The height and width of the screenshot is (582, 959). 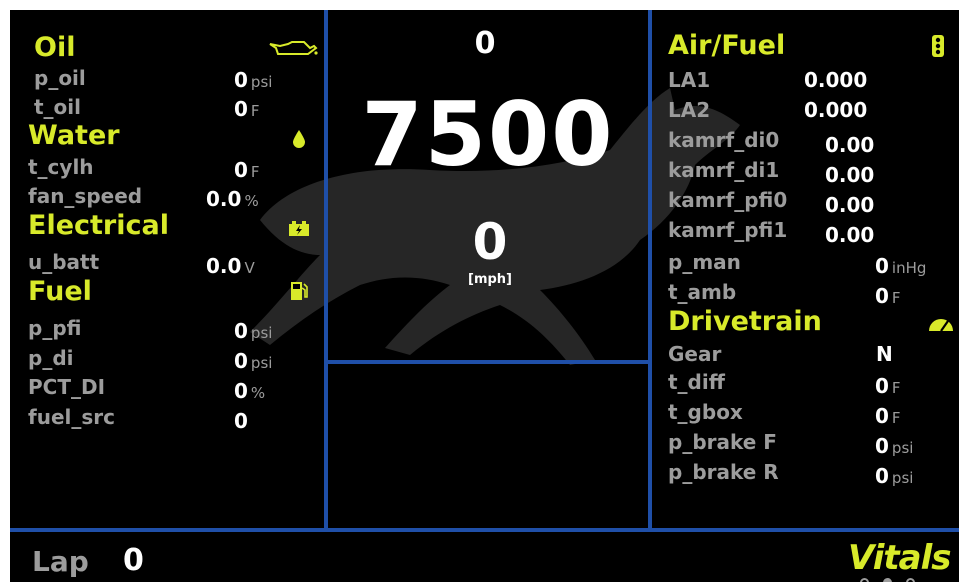 What do you see at coordinates (490, 242) in the screenshot?
I see `speed-readout: 0` at bounding box center [490, 242].